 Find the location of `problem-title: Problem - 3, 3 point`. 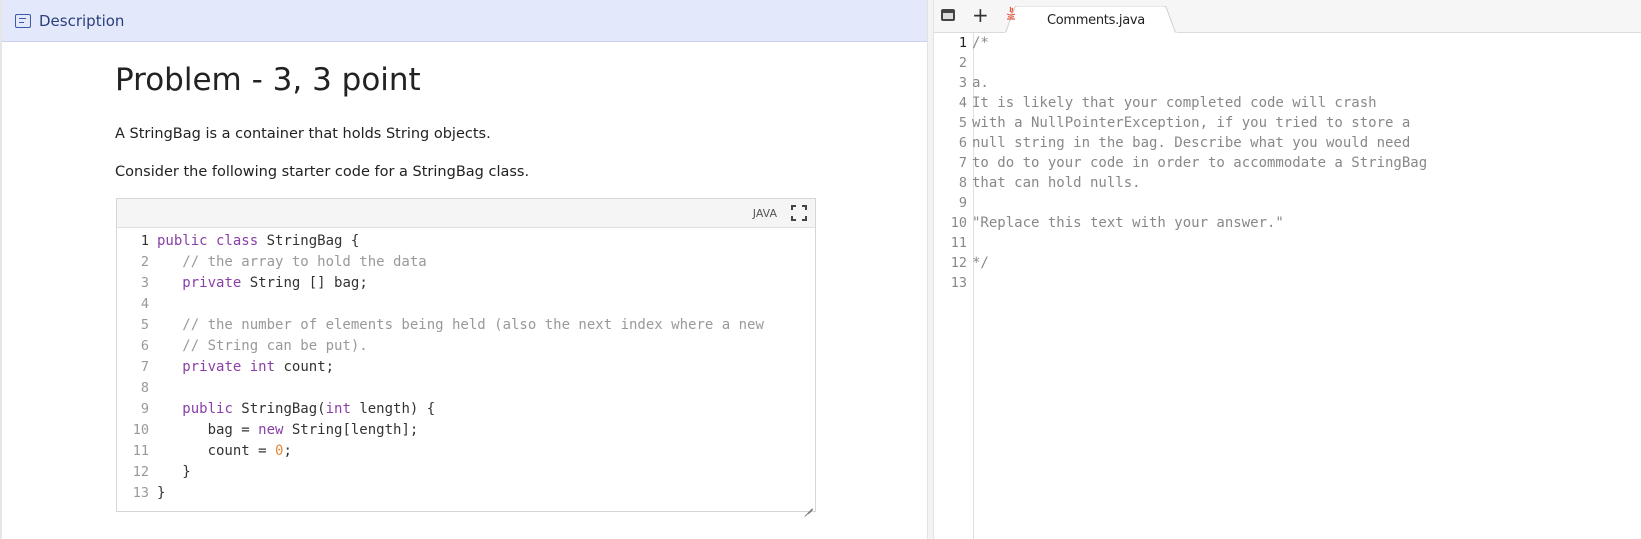

problem-title: Problem - 3, 3 point is located at coordinates (268, 80).